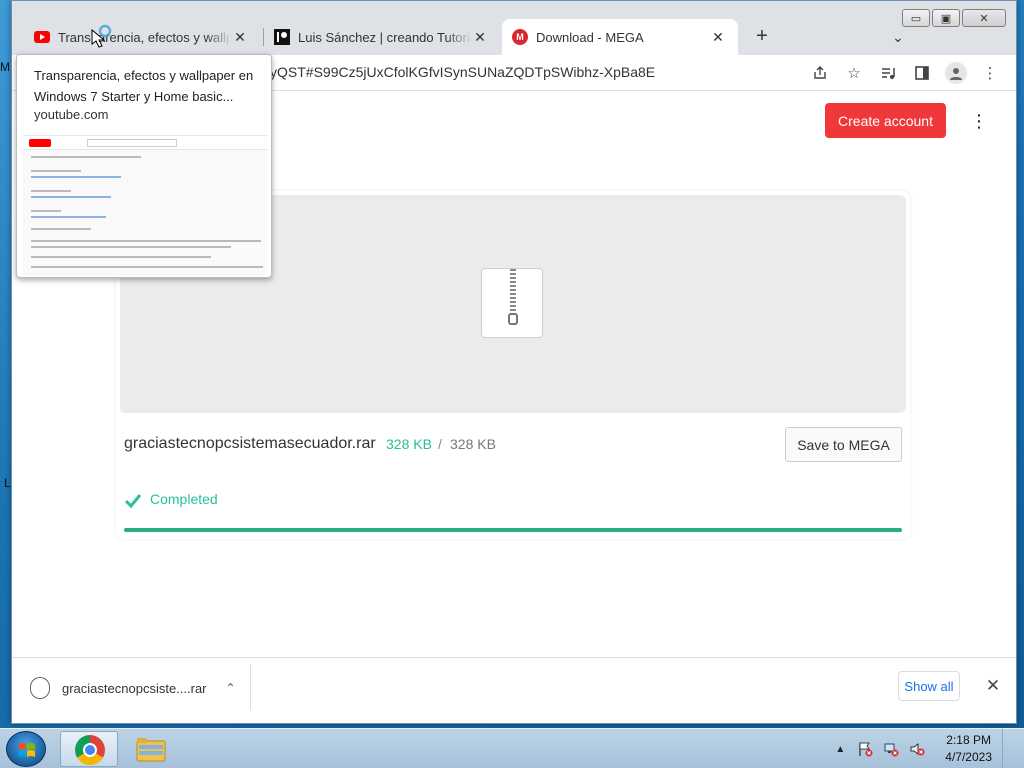  What do you see at coordinates (231, 688) in the screenshot?
I see `chevron-up-icon: ⌃` at bounding box center [231, 688].